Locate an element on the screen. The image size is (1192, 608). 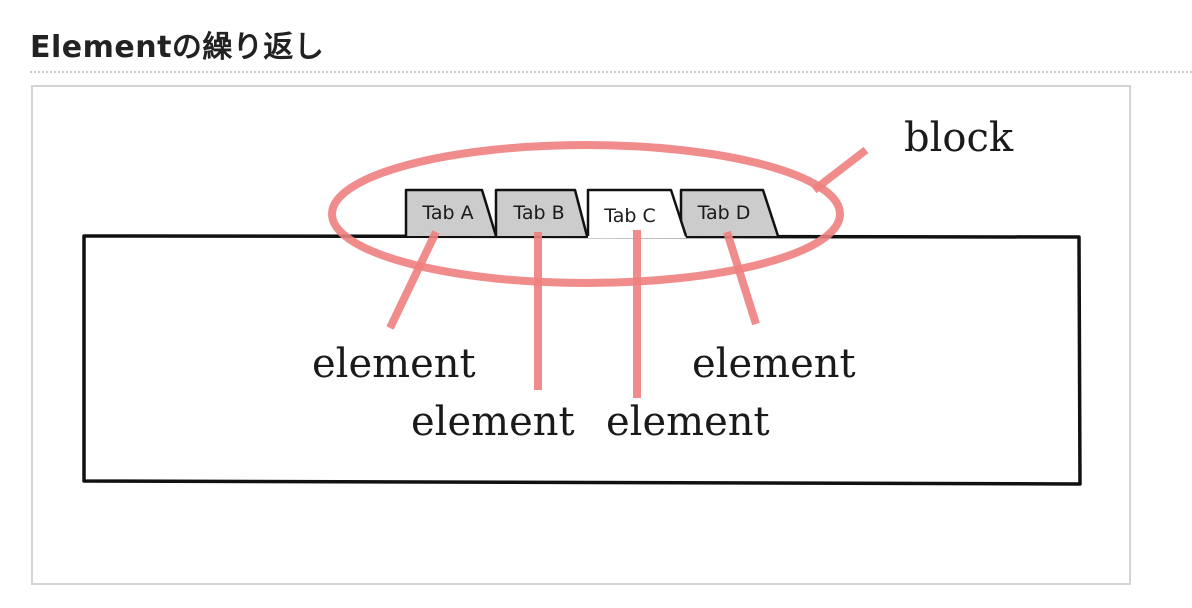
tab-a: Tab A is located at coordinates (451, 212).